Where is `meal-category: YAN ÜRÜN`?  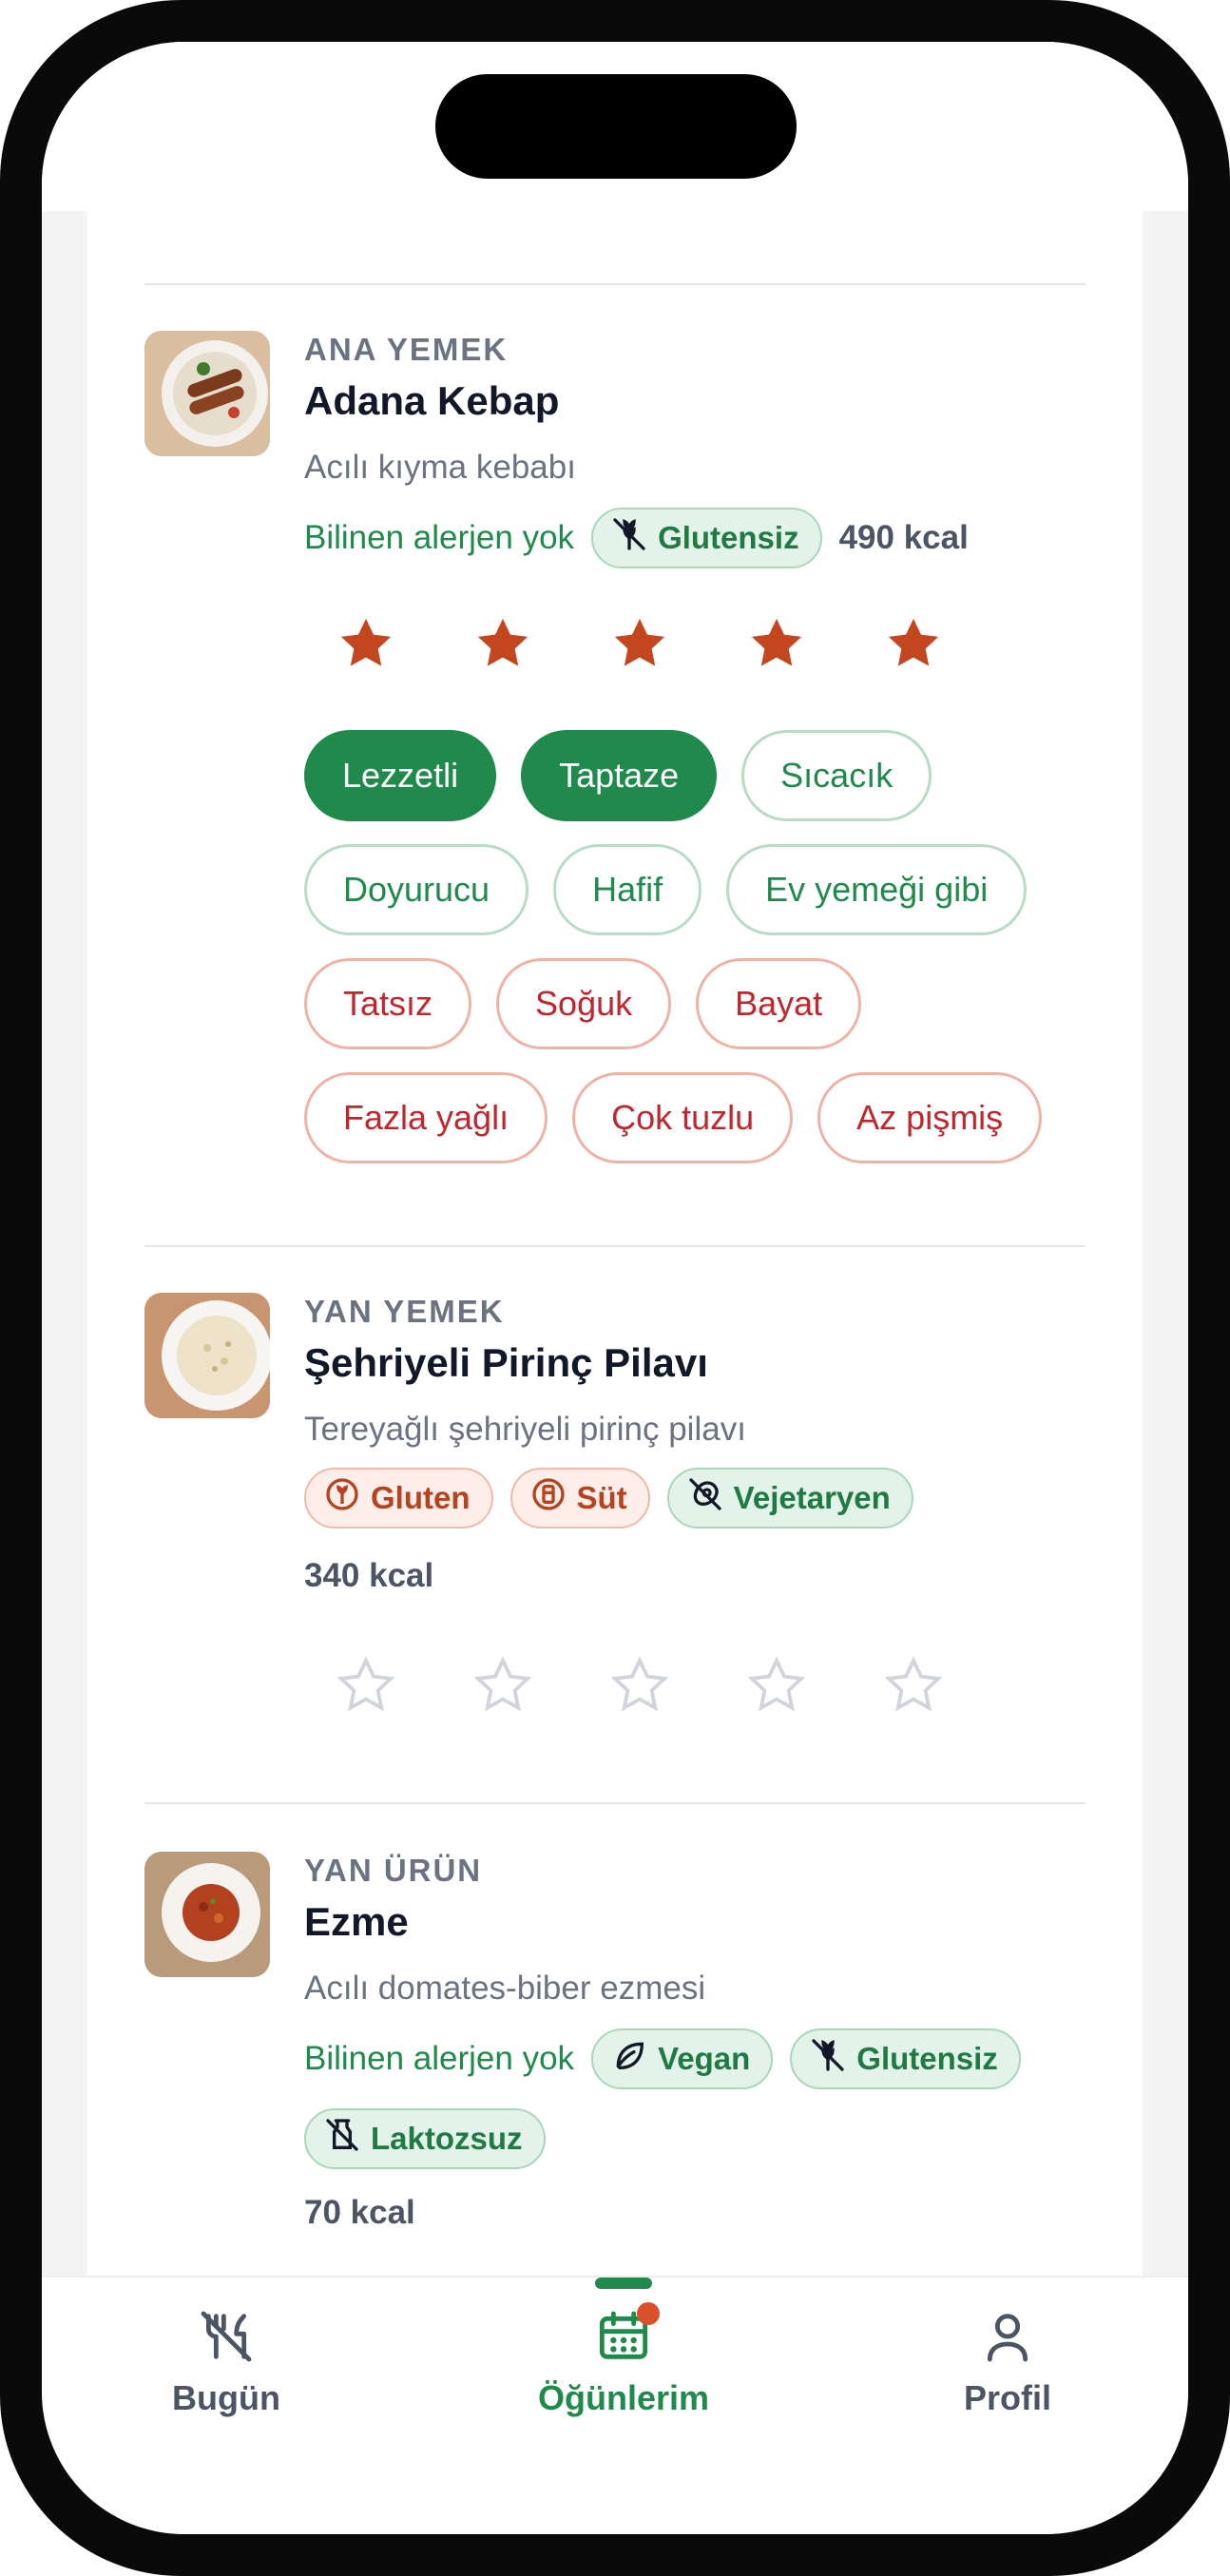
meal-category: YAN ÜRÜN is located at coordinates (393, 1871).